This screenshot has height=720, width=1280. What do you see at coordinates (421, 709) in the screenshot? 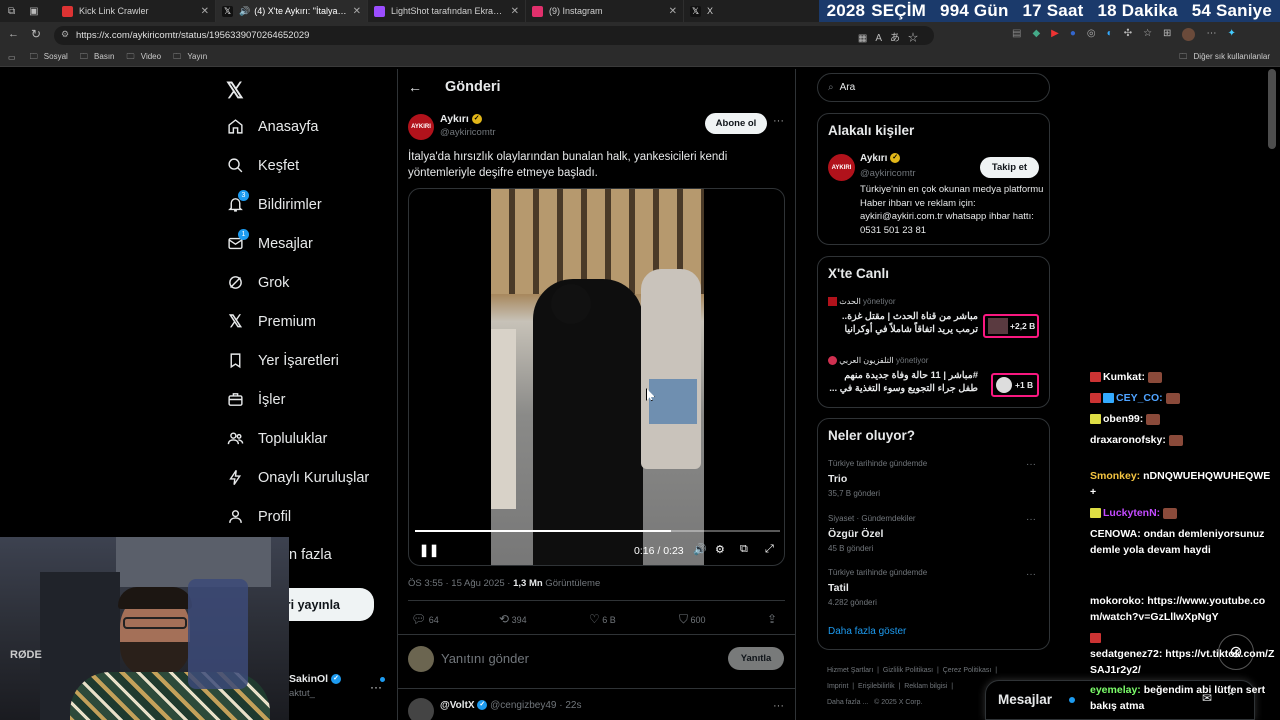
I see `reply-author-avatar` at bounding box center [421, 709].